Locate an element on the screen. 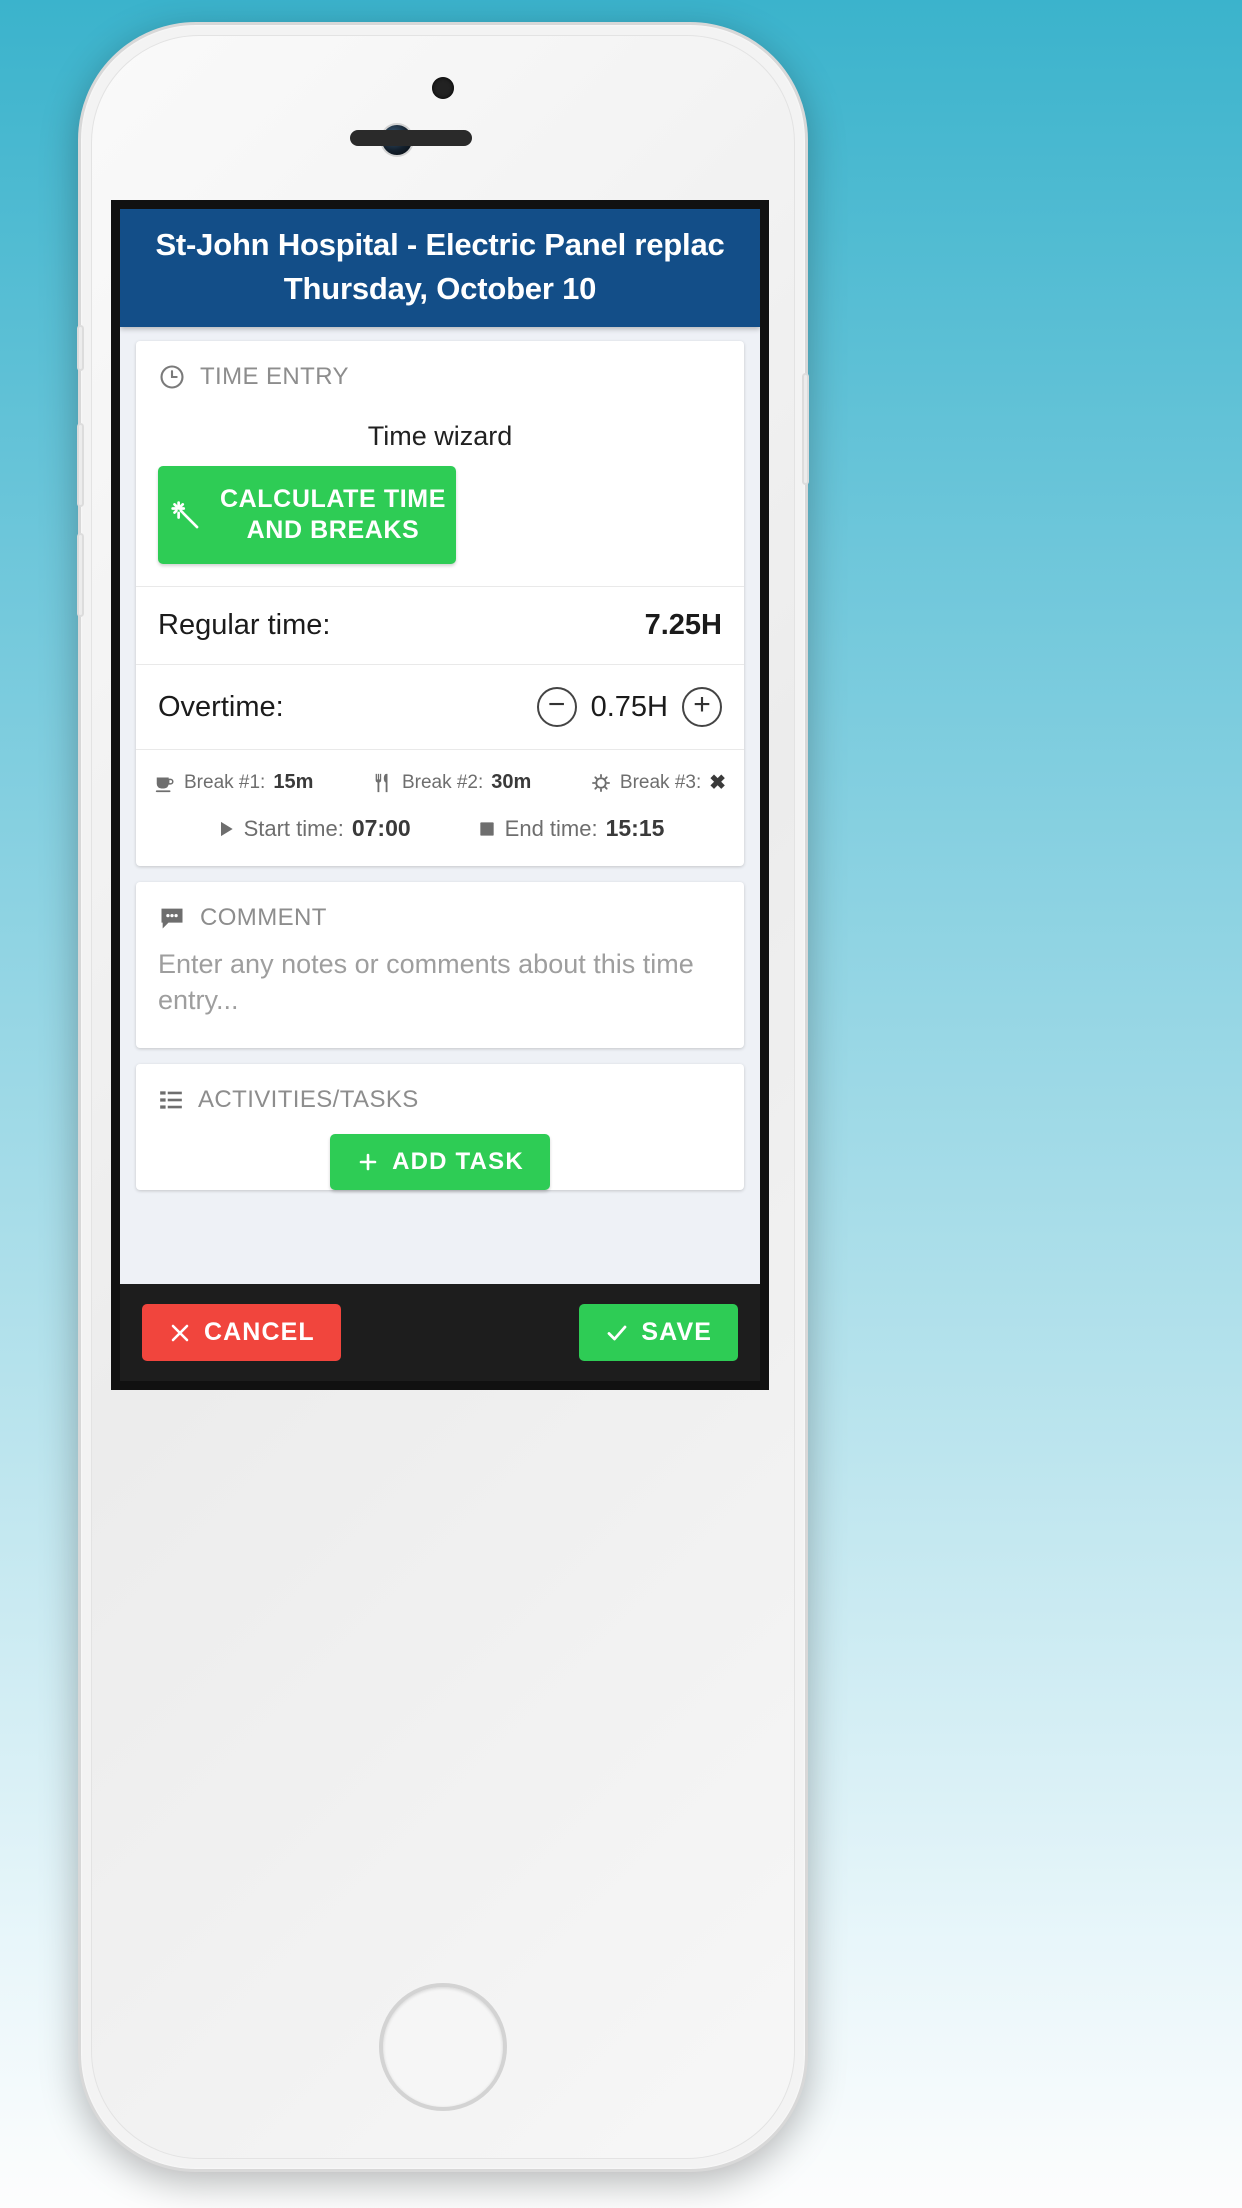  break-3-chip: Break #3: ✖ is located at coordinates (658, 782).